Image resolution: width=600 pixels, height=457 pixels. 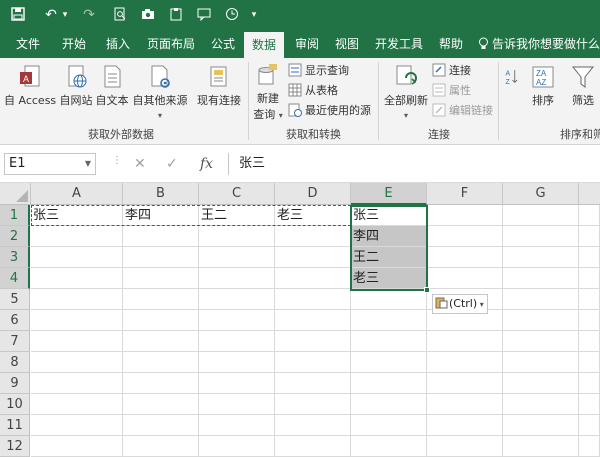 What do you see at coordinates (541, 362) in the screenshot?
I see `cell-g8` at bounding box center [541, 362].